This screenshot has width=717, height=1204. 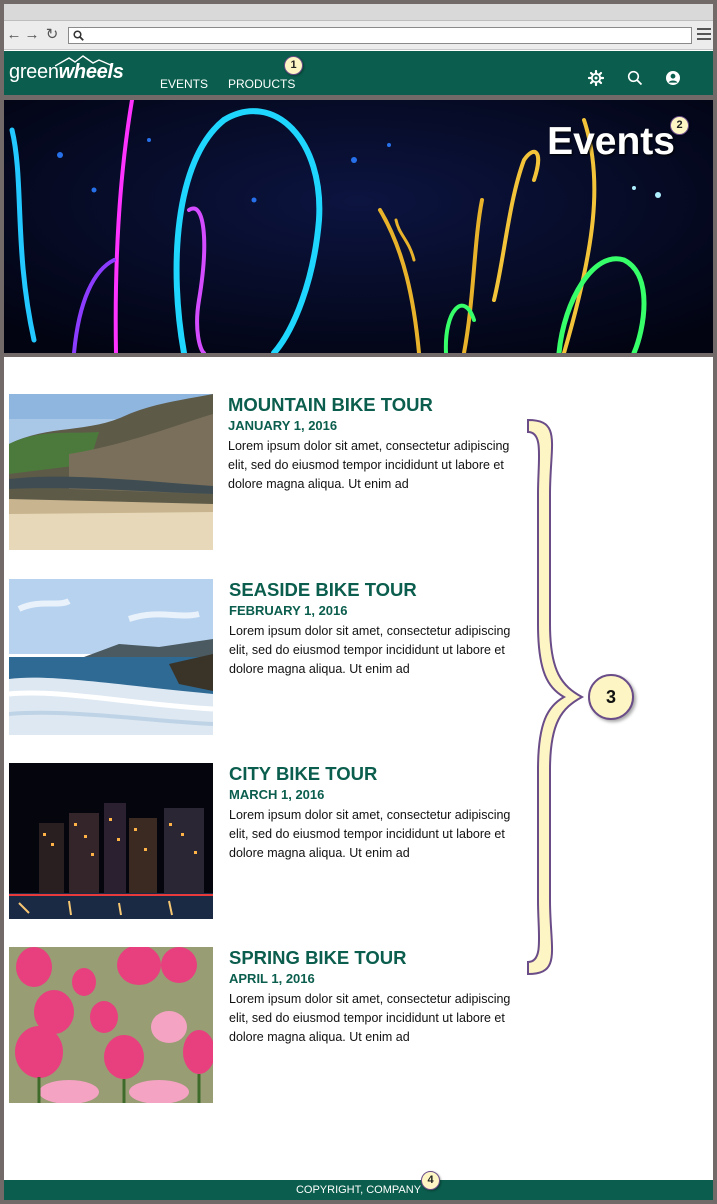 I want to click on annotation-brace, so click(x=556, y=697).